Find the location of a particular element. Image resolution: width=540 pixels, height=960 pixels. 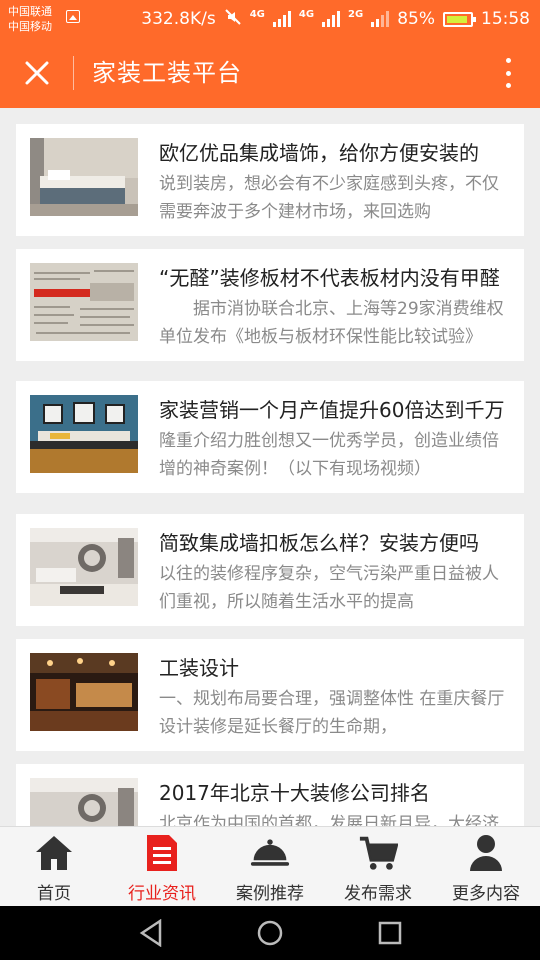

article-summary: 隆重介绍力胜创想又一优秀学员，创造业绩倍增的神奇案例！（以下有现场视频） is located at coordinates (329, 455).